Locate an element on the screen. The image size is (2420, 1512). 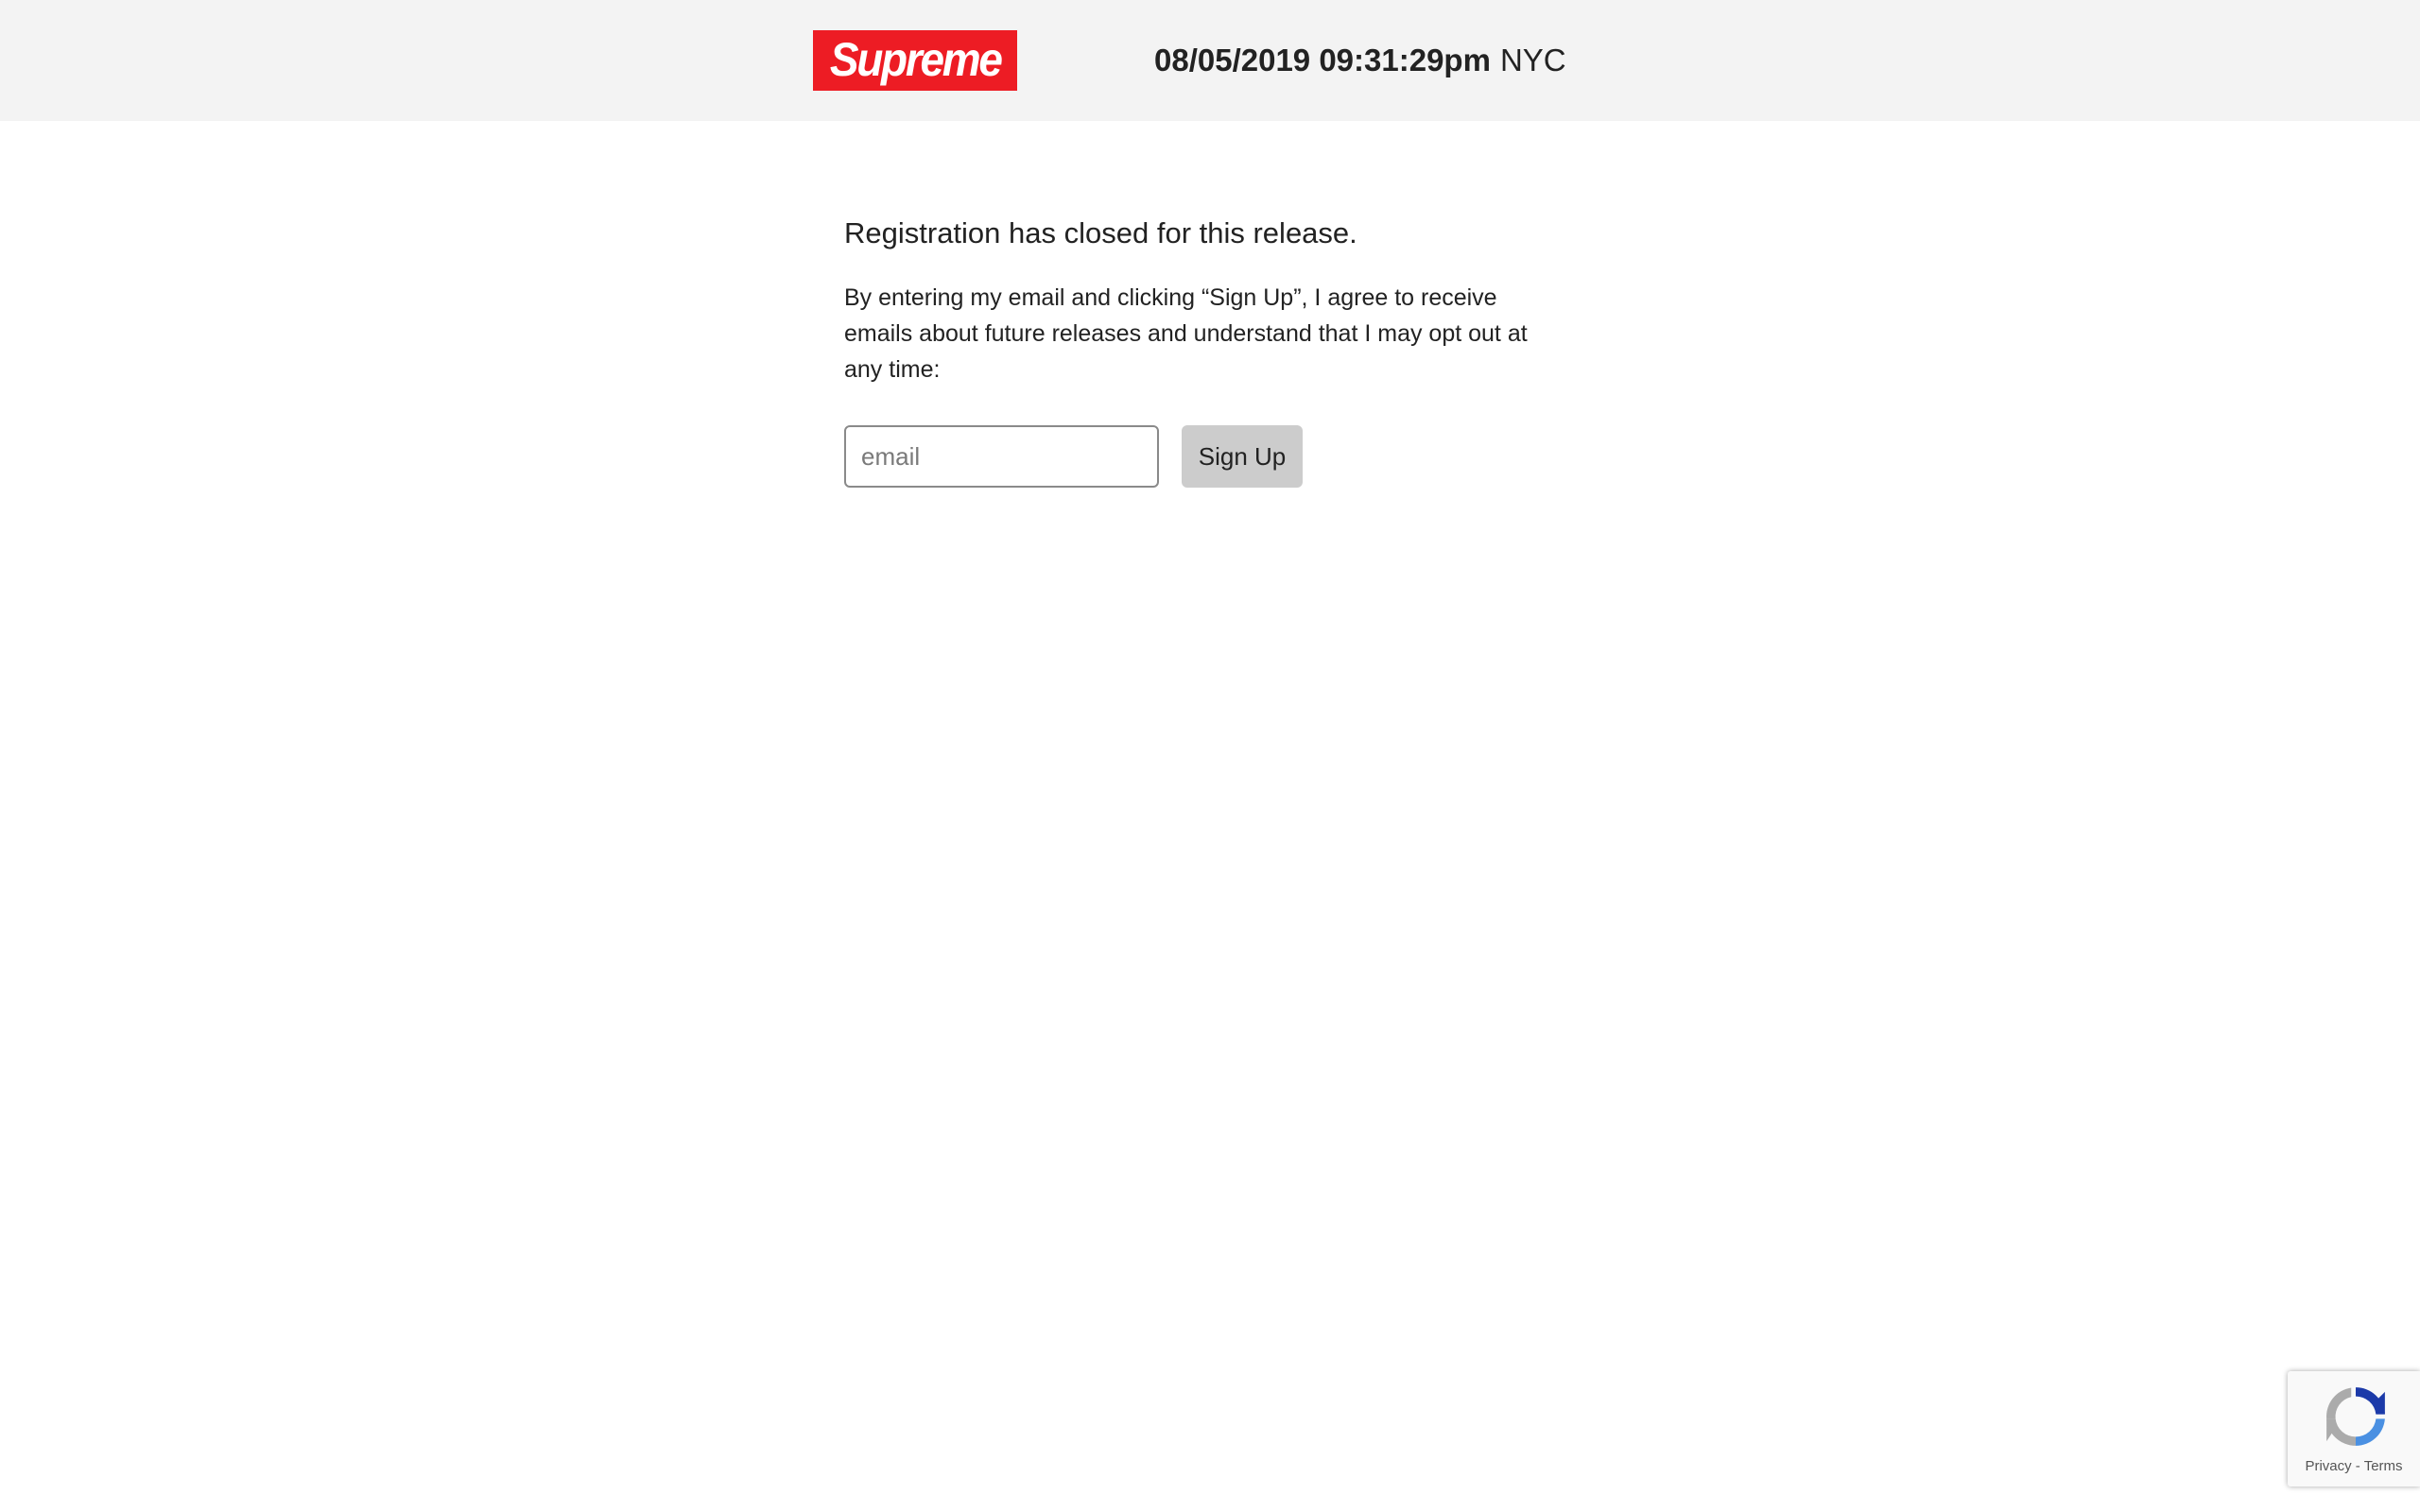
recaptcha-badge: Privacy - Terms is located at coordinates (2354, 1428).